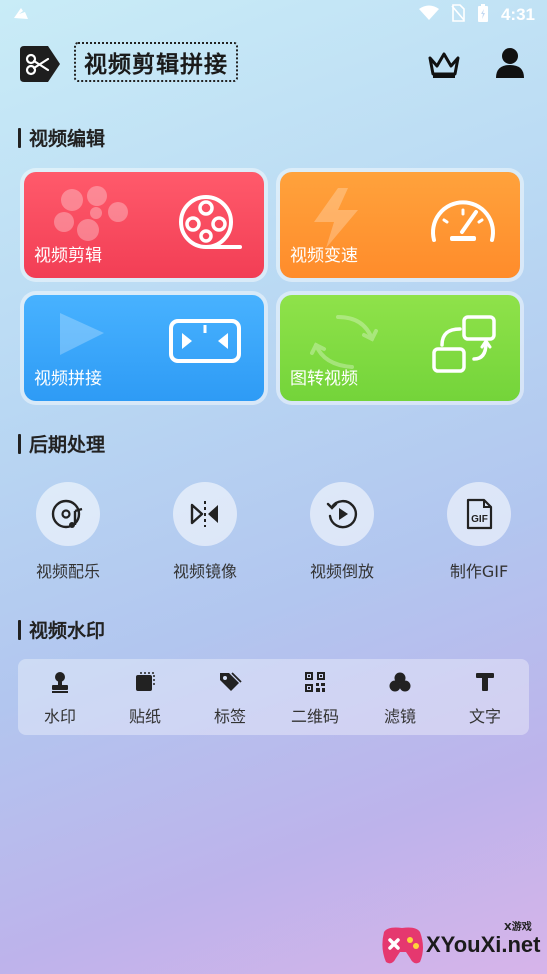 The height and width of the screenshot is (974, 547). Describe the element at coordinates (68, 379) in the screenshot. I see `card-label: 视频拼接` at that location.